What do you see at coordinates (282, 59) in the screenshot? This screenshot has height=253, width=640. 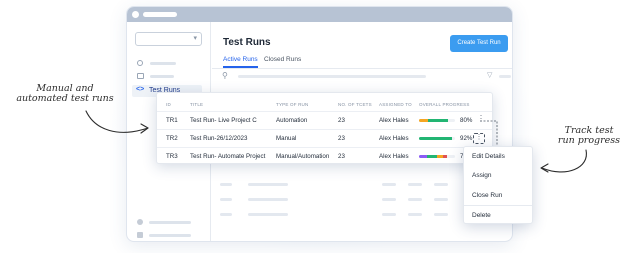 I see `tab-closed-runs: Closed Runs` at bounding box center [282, 59].